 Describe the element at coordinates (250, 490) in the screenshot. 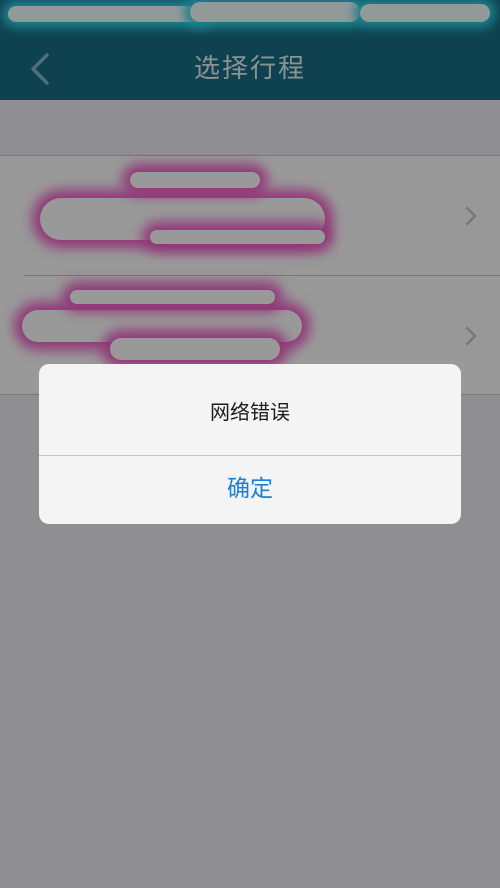

I see `confirm-button: 确定` at that location.